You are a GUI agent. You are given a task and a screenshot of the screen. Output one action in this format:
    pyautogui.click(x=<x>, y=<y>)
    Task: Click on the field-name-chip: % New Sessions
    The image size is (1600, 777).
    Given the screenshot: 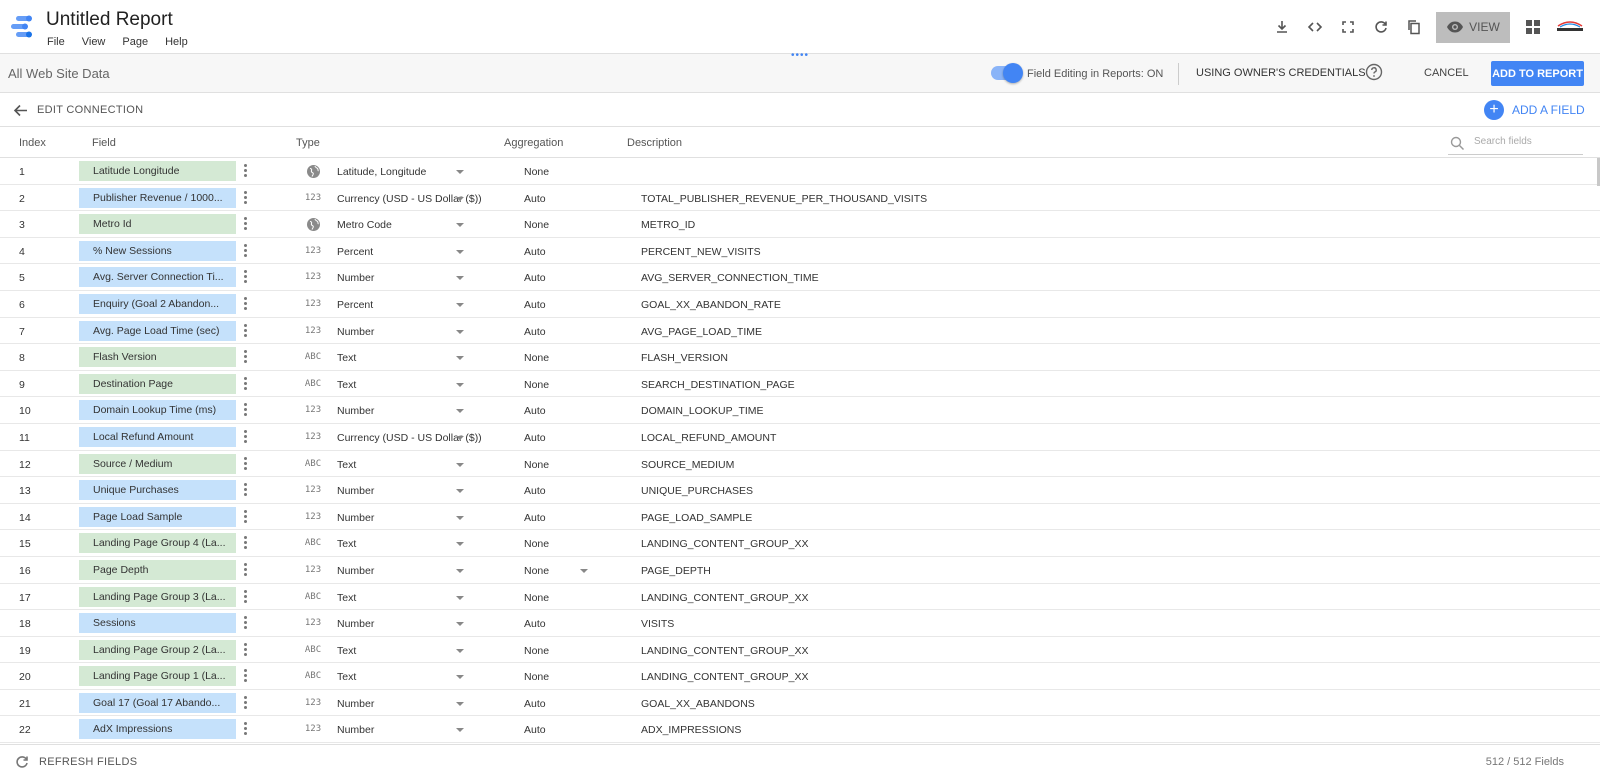 What is the action you would take?
    pyautogui.click(x=157, y=250)
    